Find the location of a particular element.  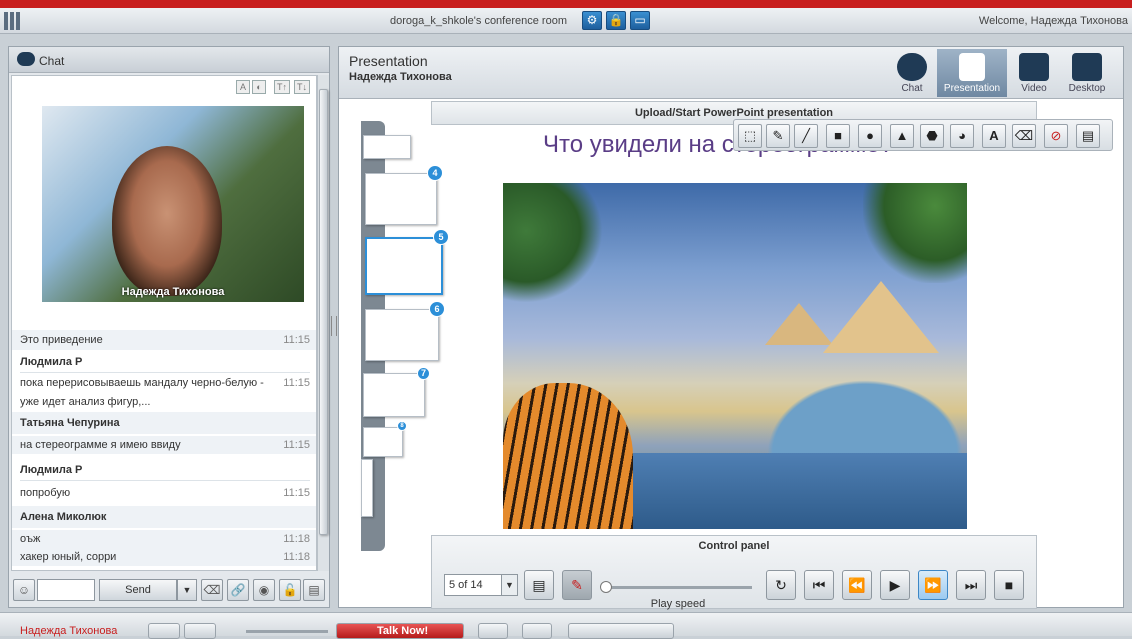

chat-header: Chat is located at coordinates (169, 60).